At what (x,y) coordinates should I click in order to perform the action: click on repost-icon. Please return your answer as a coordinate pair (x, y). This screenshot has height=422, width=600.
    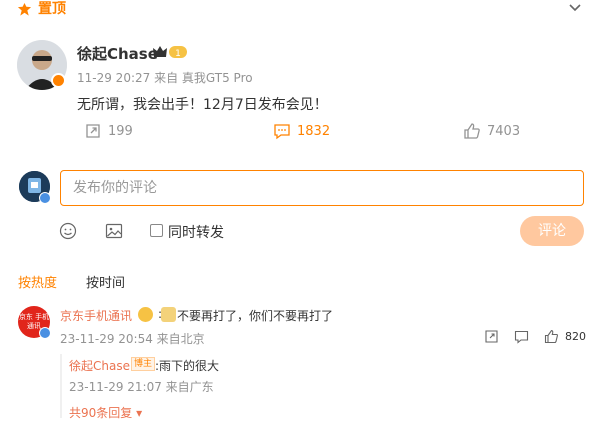
    Looking at the image, I should click on (93, 131).